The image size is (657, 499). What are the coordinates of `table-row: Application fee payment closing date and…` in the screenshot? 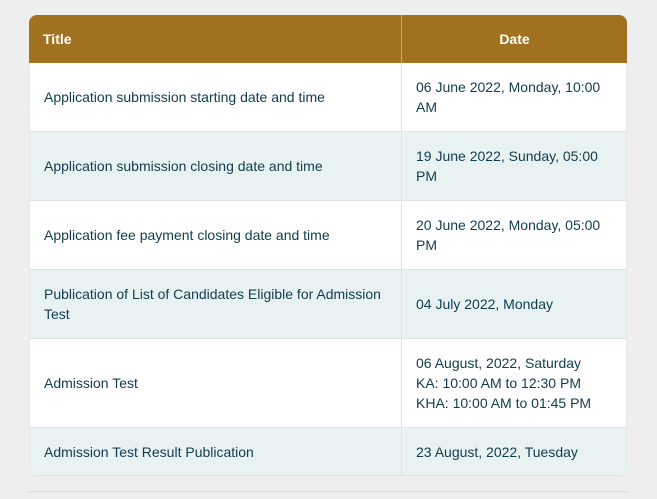 It's located at (328, 235).